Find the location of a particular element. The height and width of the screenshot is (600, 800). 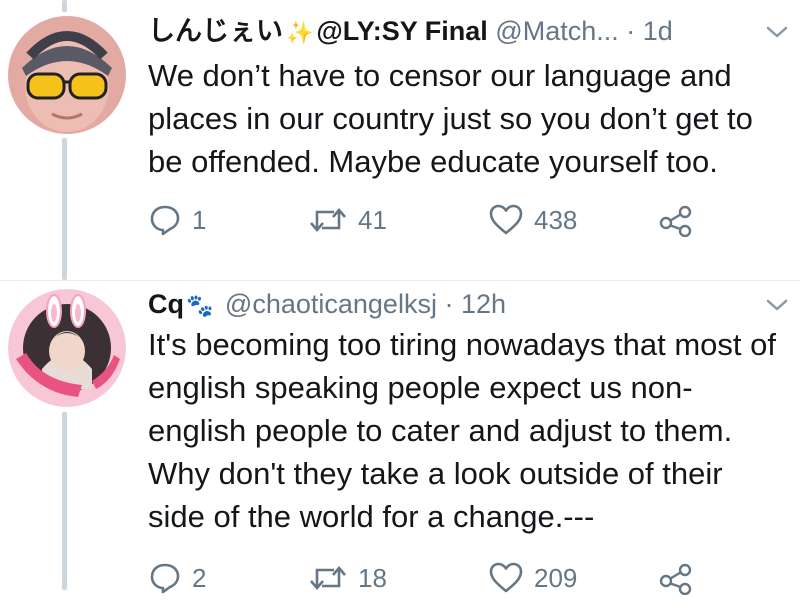

reply-button: 1 is located at coordinates (177, 220).